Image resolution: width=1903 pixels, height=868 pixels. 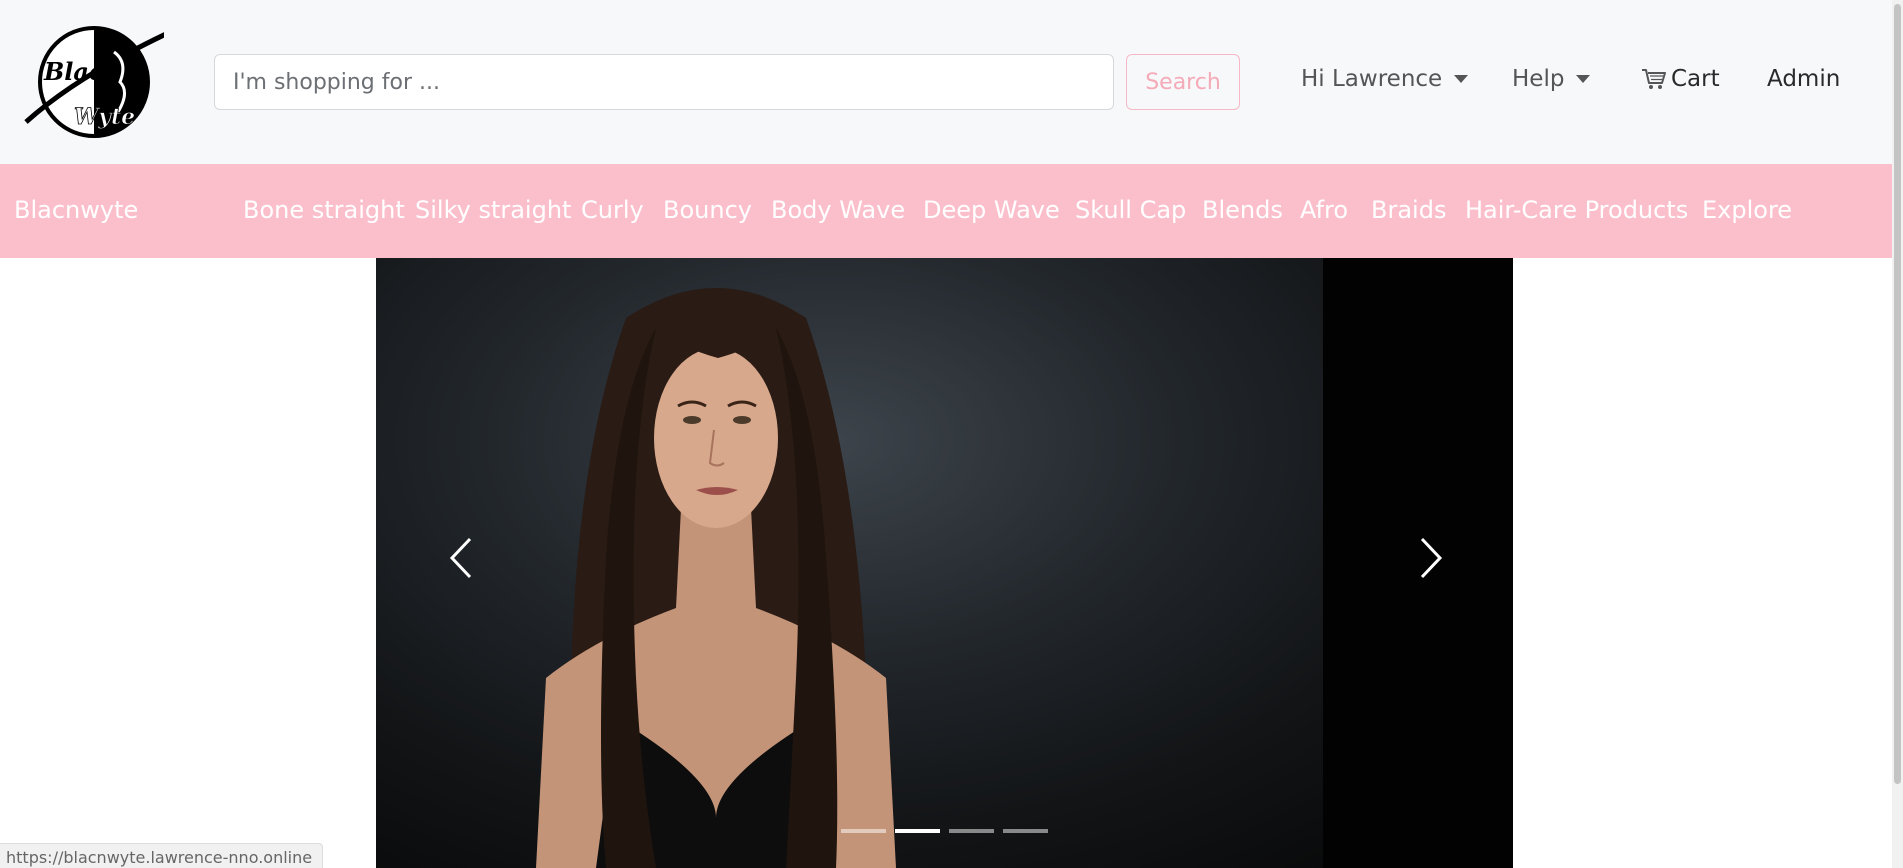 I want to click on nav-bouncy: Bouncy, so click(x=707, y=210).